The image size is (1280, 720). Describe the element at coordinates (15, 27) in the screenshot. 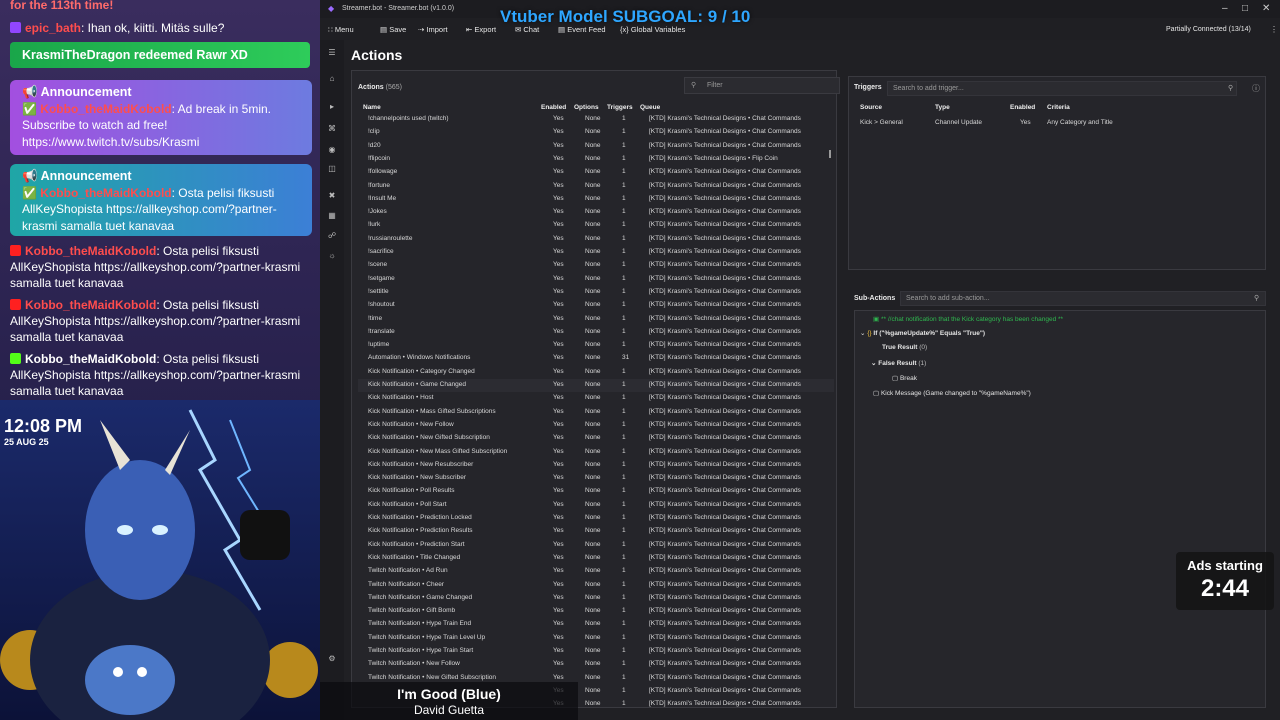

I see `twitch-icon` at that location.